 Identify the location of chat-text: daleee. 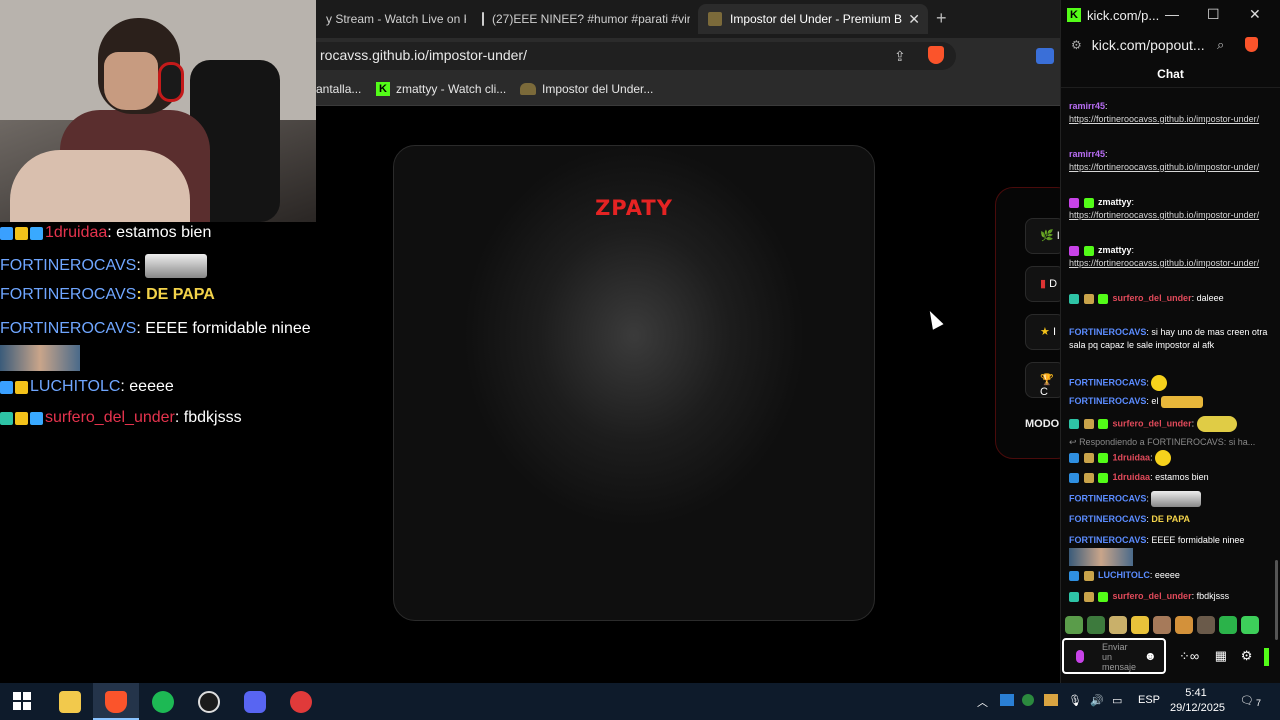
(1210, 298).